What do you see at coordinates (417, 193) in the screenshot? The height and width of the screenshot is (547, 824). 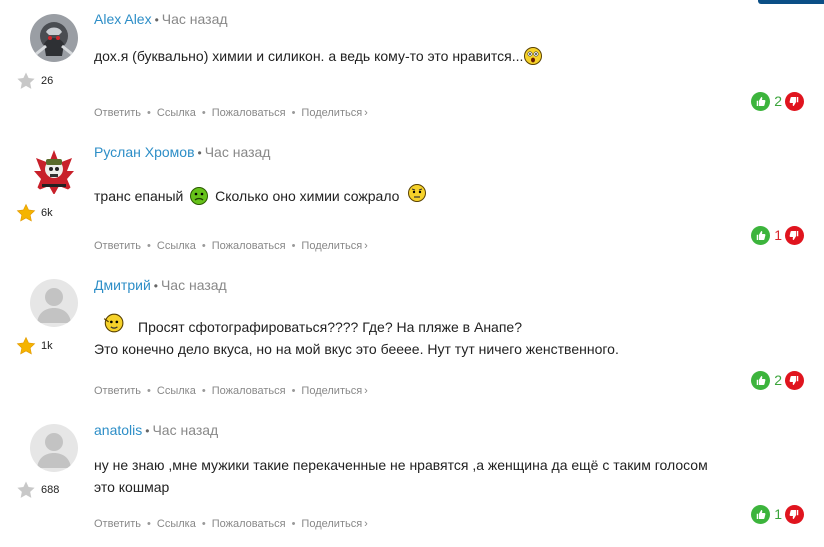 I see `wondering-smiley-icon` at bounding box center [417, 193].